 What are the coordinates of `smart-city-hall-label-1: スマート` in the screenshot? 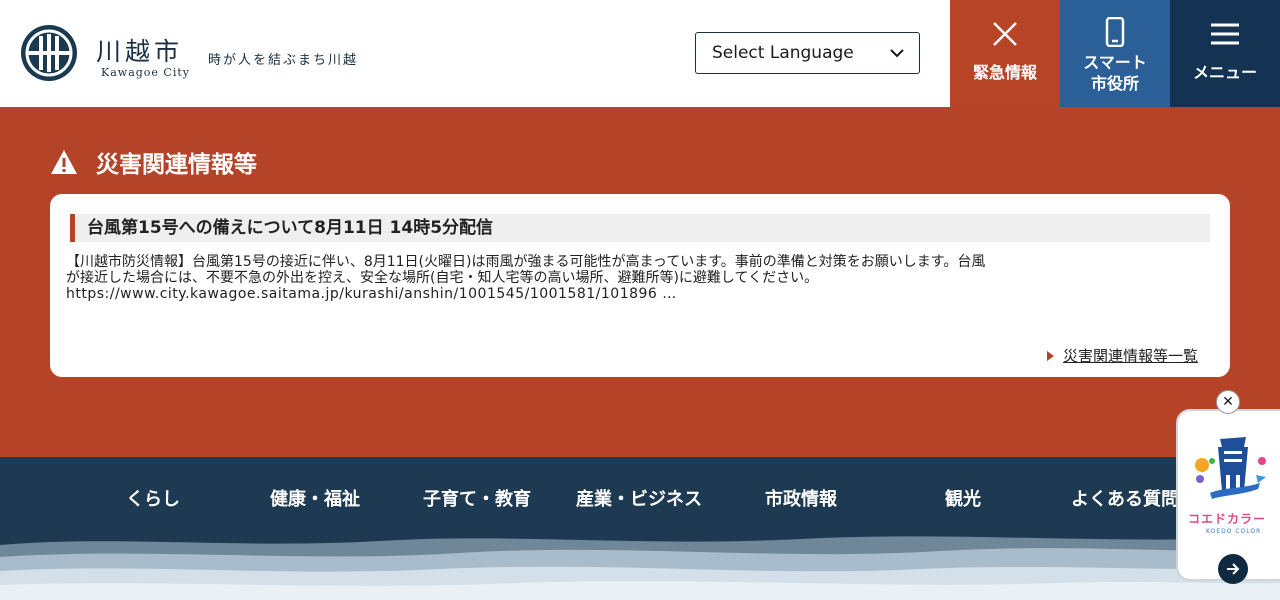 It's located at (1115, 62).